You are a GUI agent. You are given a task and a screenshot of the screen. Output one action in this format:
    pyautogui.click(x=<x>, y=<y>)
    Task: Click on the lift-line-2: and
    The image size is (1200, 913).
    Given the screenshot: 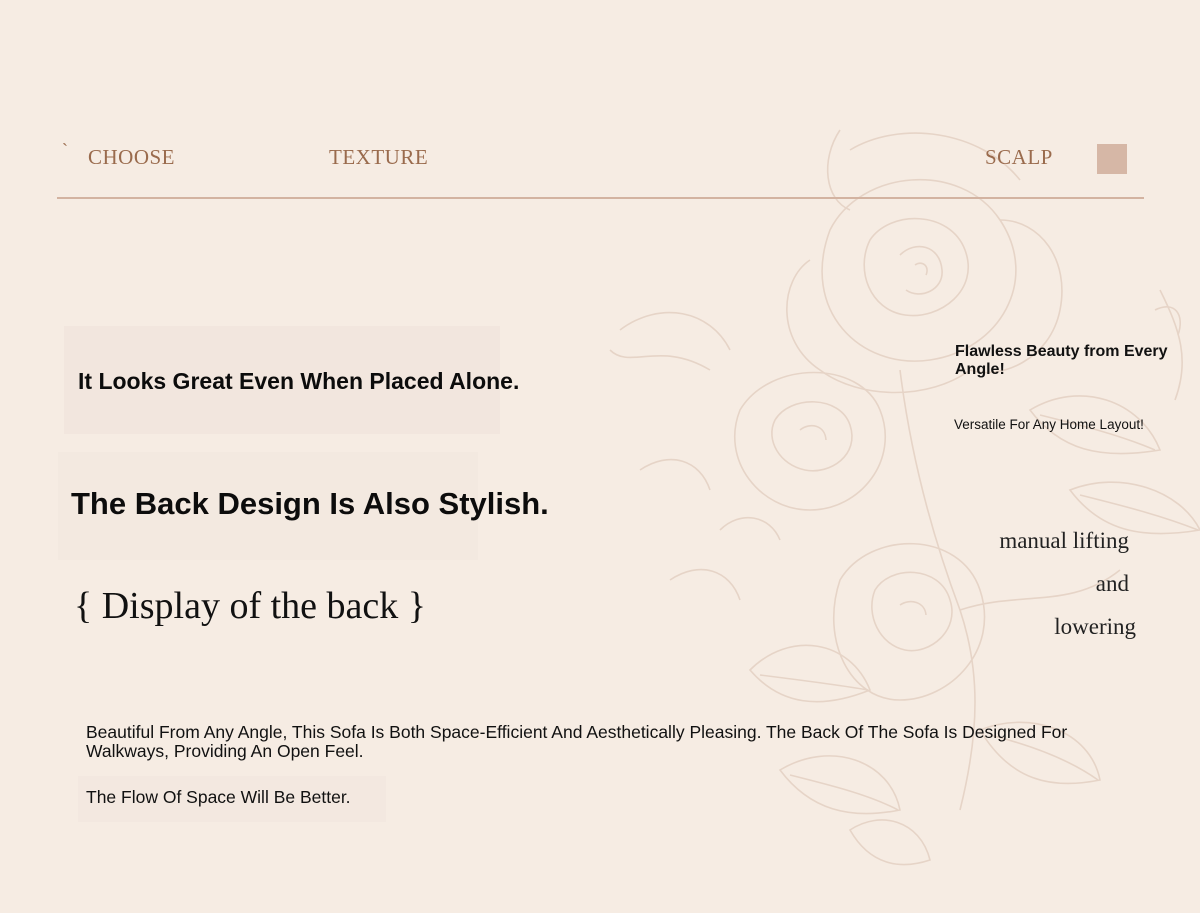 What is the action you would take?
    pyautogui.click(x=1112, y=583)
    